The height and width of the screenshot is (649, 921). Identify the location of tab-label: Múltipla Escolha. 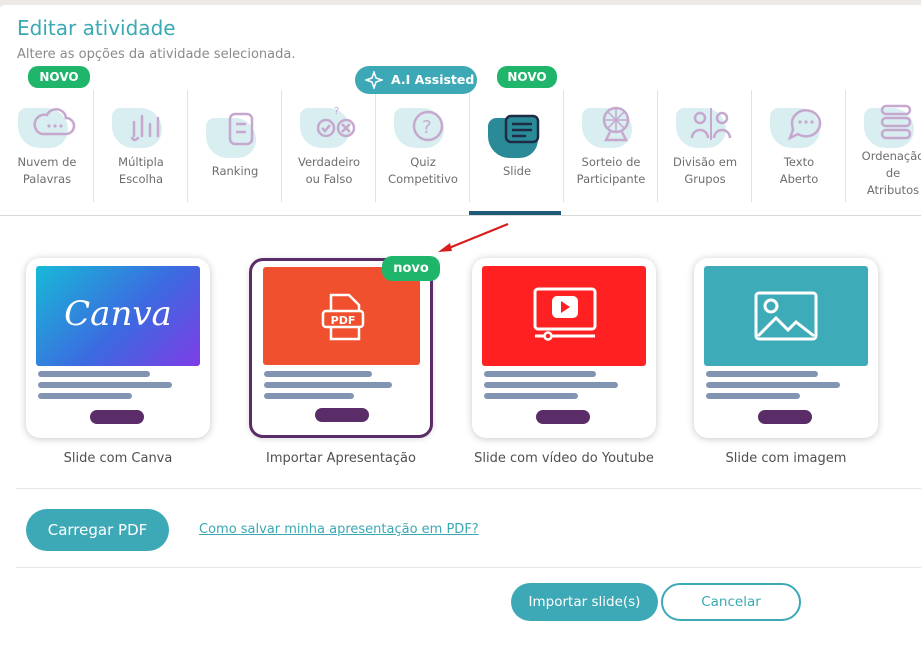
(141, 170).